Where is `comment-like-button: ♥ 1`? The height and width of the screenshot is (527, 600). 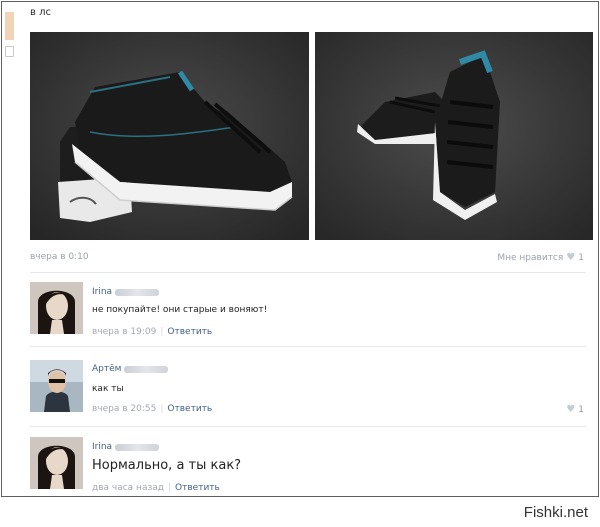
comment-like-button: ♥ 1 is located at coordinates (575, 409).